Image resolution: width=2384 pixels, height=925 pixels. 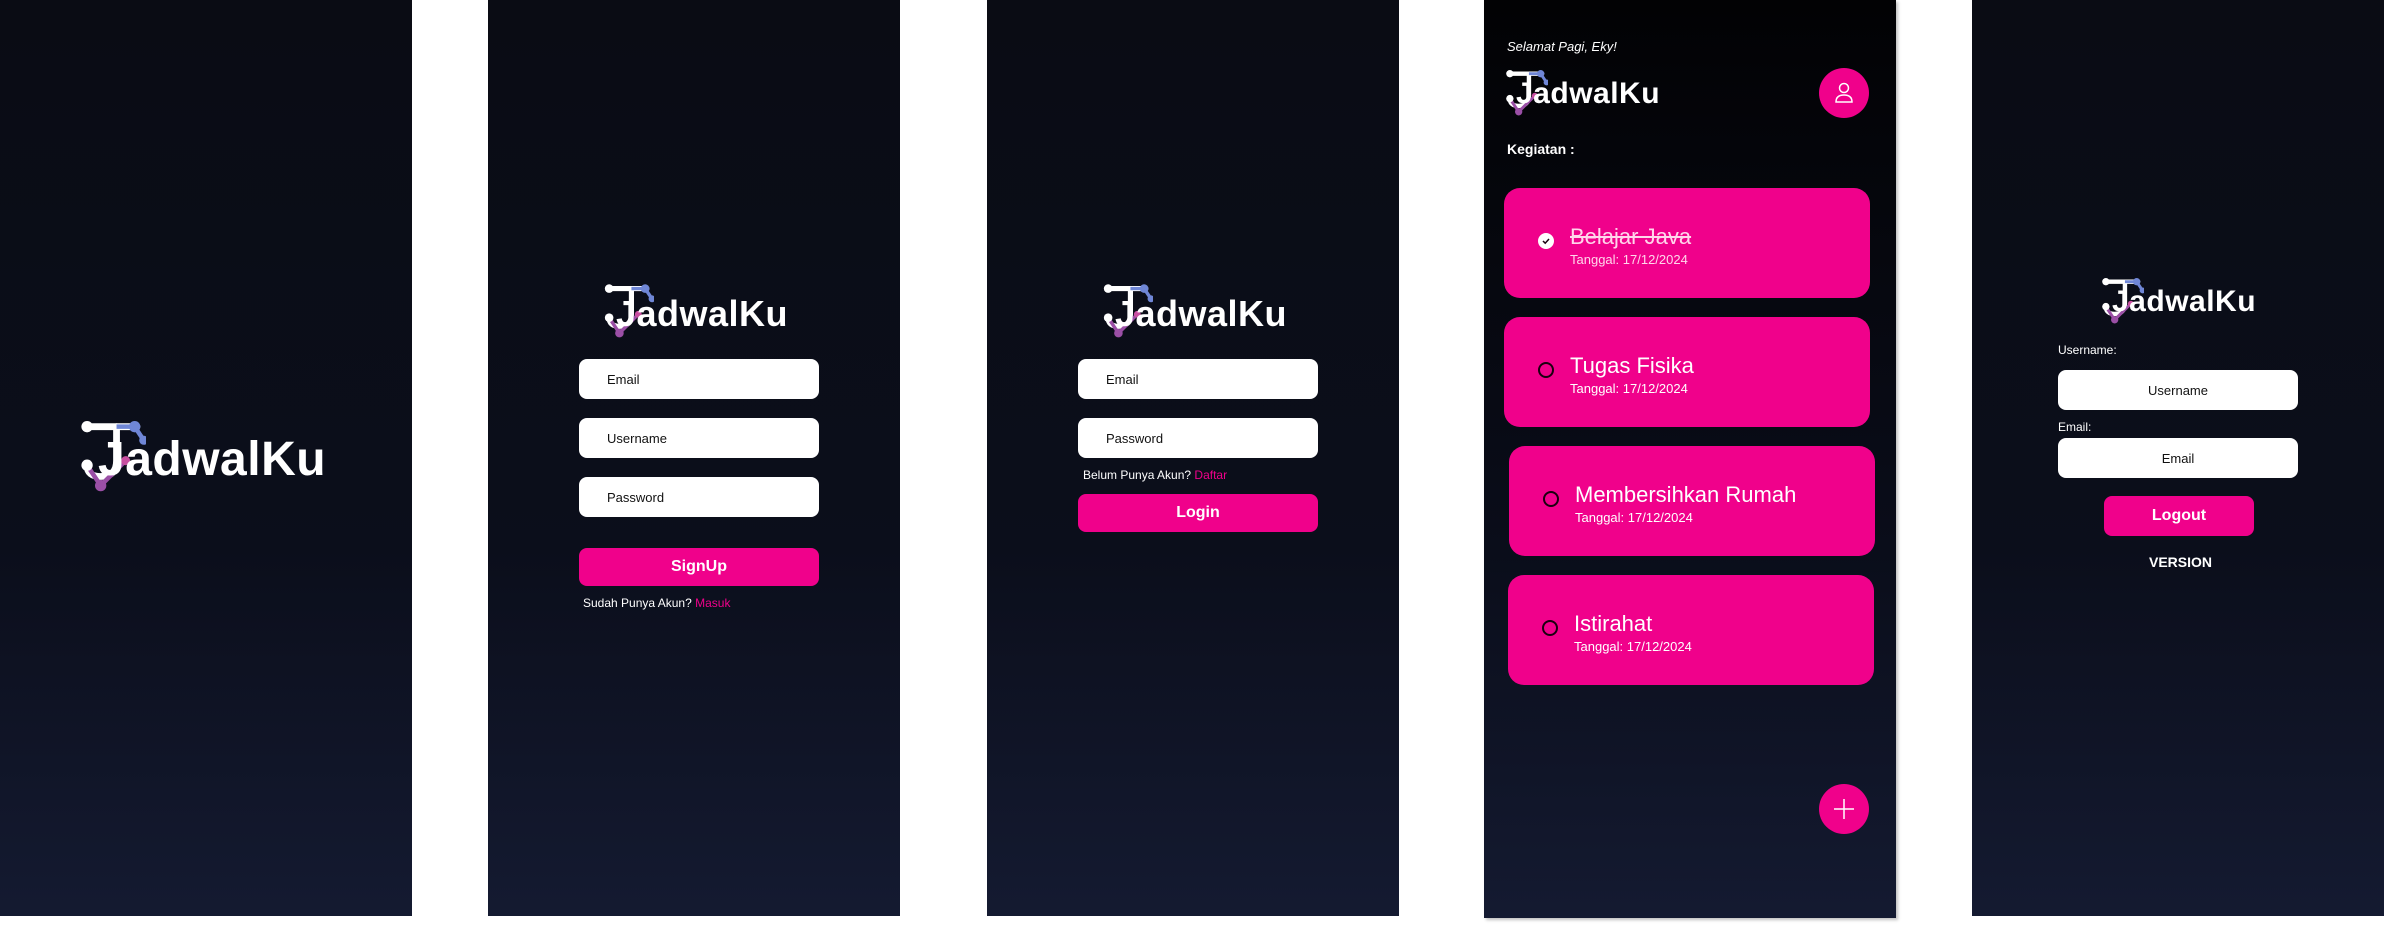 I want to click on user-icon, so click(x=1844, y=92).